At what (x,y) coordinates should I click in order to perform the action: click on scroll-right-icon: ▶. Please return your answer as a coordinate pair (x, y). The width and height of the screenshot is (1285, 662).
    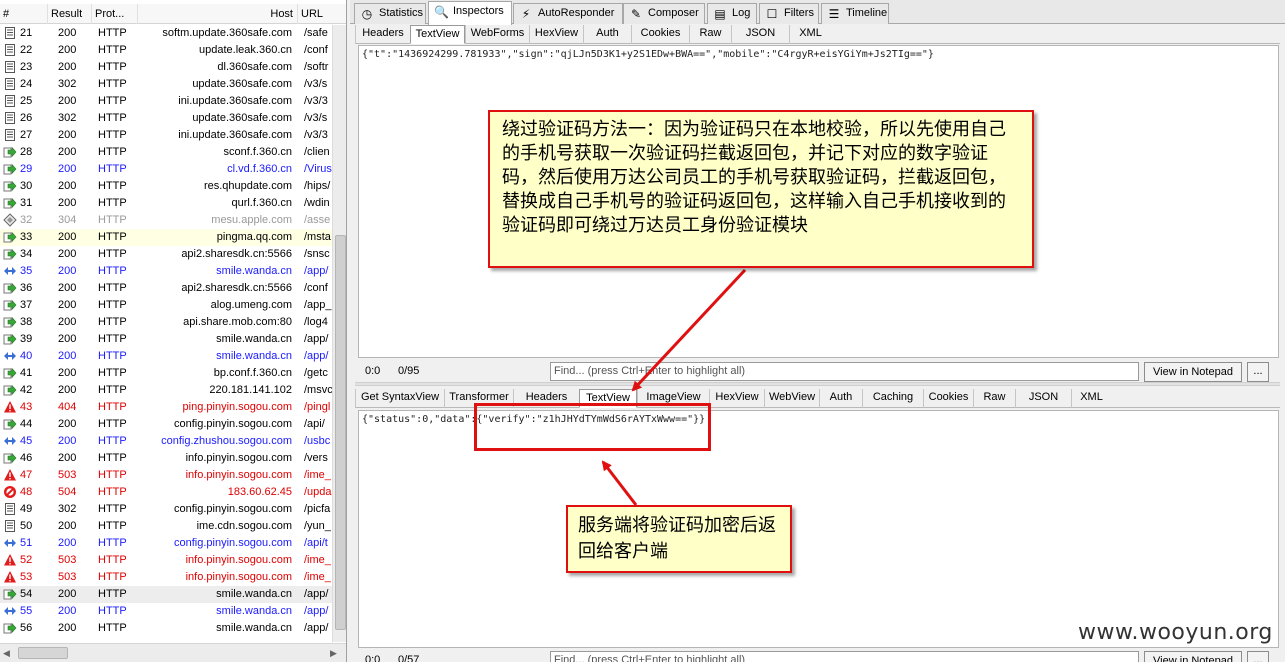
    Looking at the image, I should click on (333, 653).